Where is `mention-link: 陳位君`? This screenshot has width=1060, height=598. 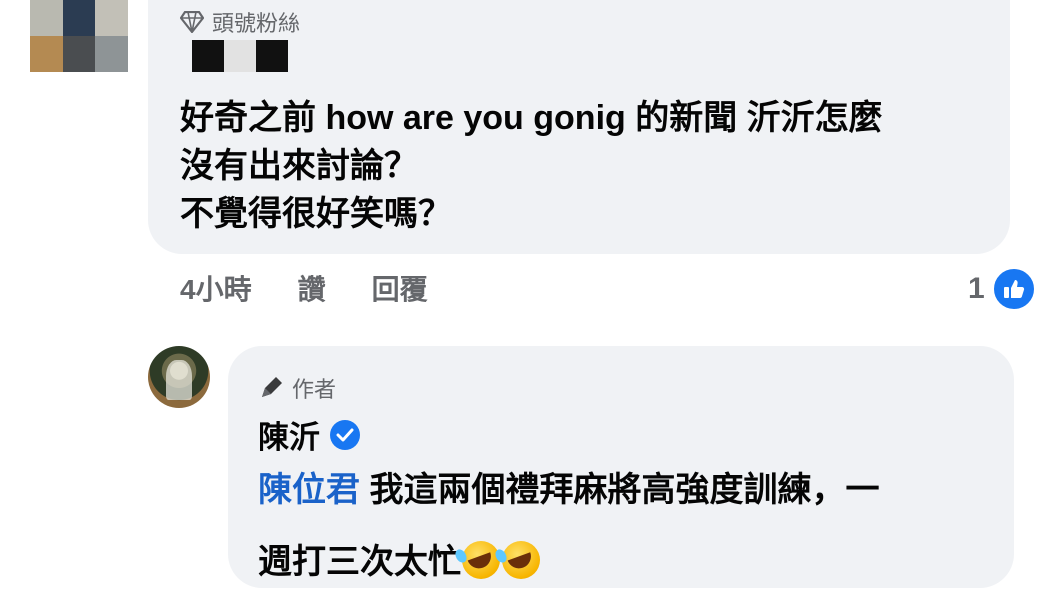
mention-link: 陳位君 is located at coordinates (309, 490).